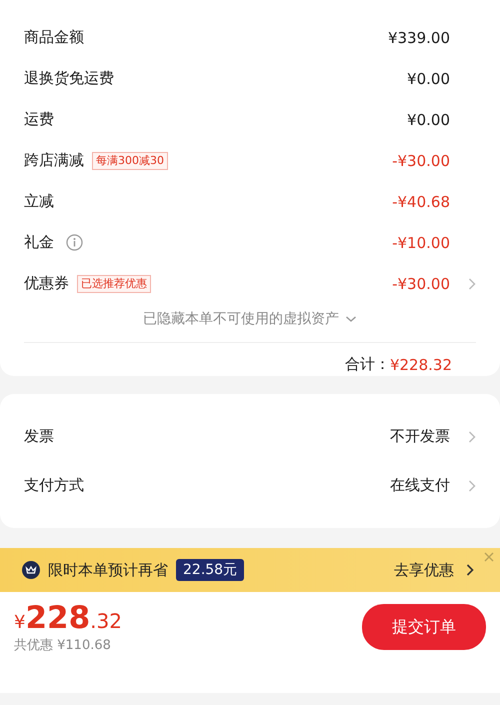 This screenshot has width=500, height=705. I want to click on promo-tag: 每满300减30, so click(130, 161).